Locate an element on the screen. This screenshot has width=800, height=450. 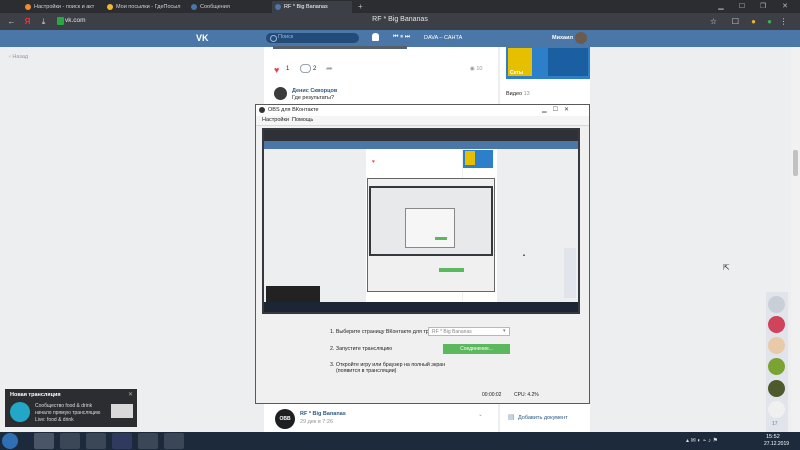
preview-taskbar is located at coordinates (421, 307).